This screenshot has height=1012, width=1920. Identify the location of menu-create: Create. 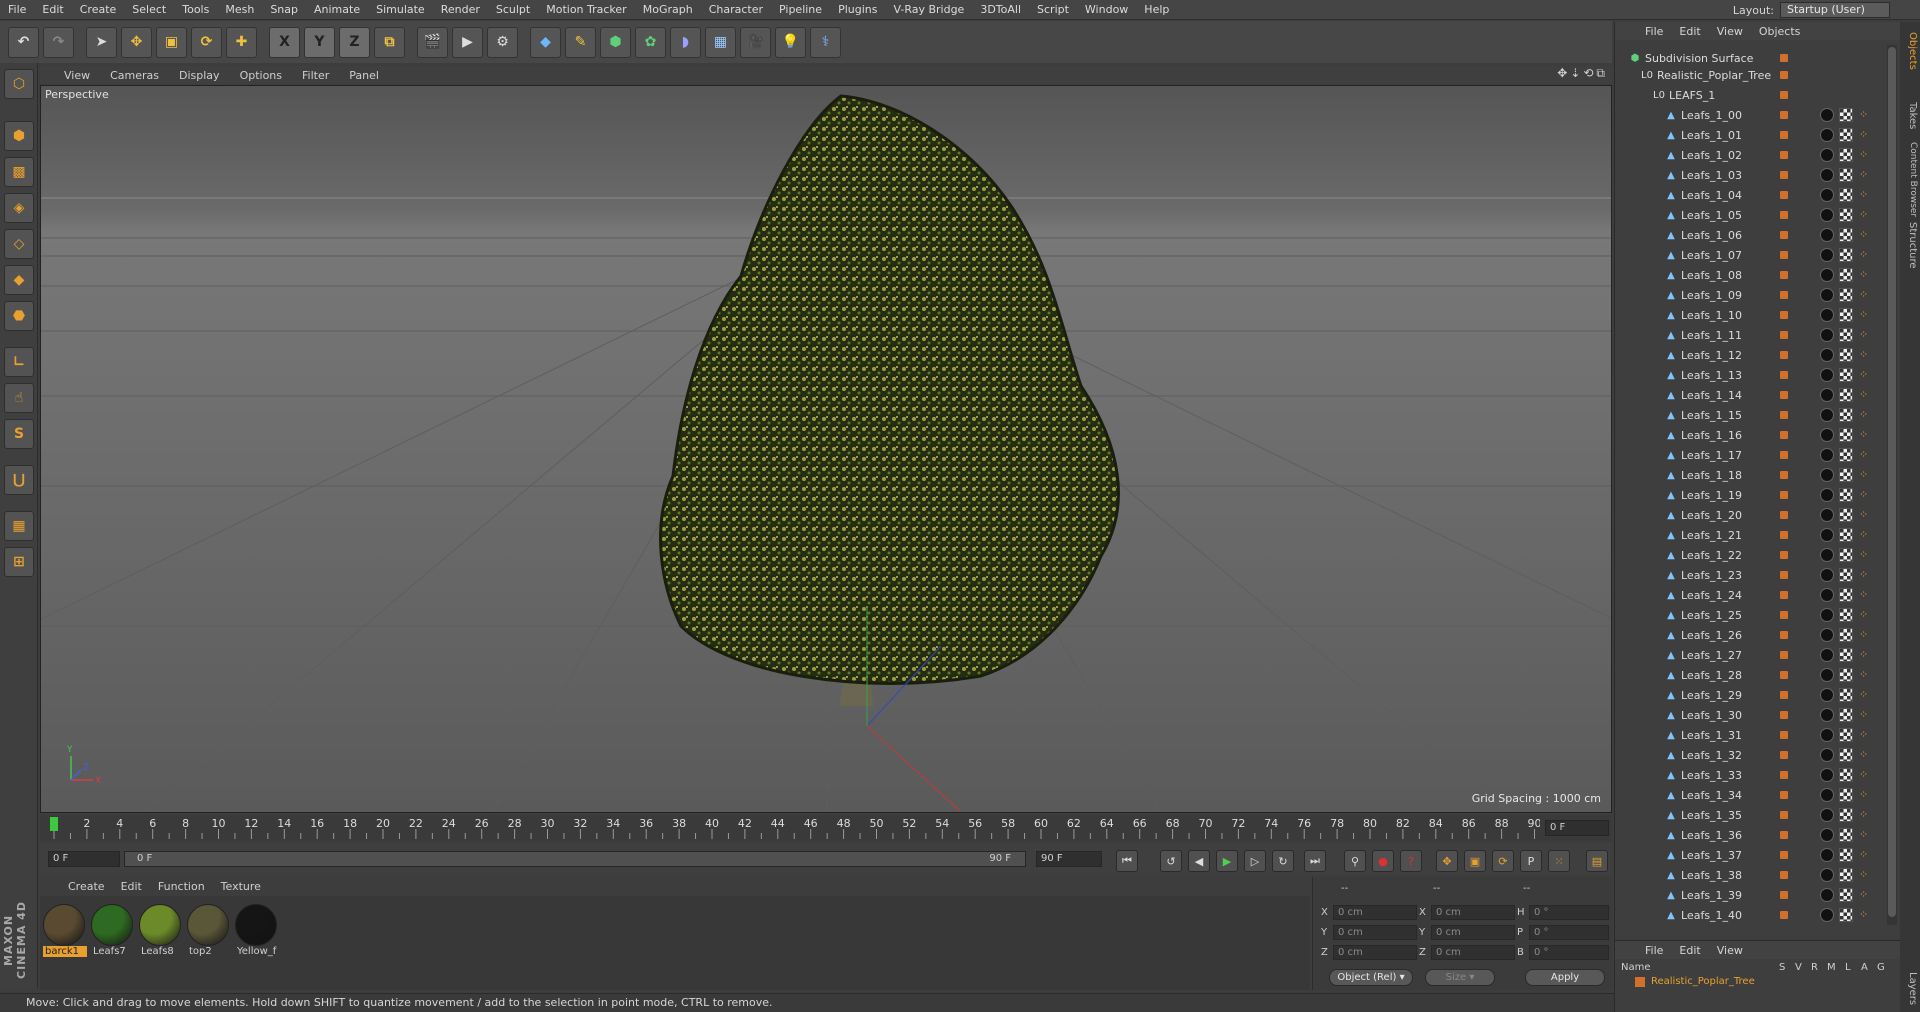
(98, 10).